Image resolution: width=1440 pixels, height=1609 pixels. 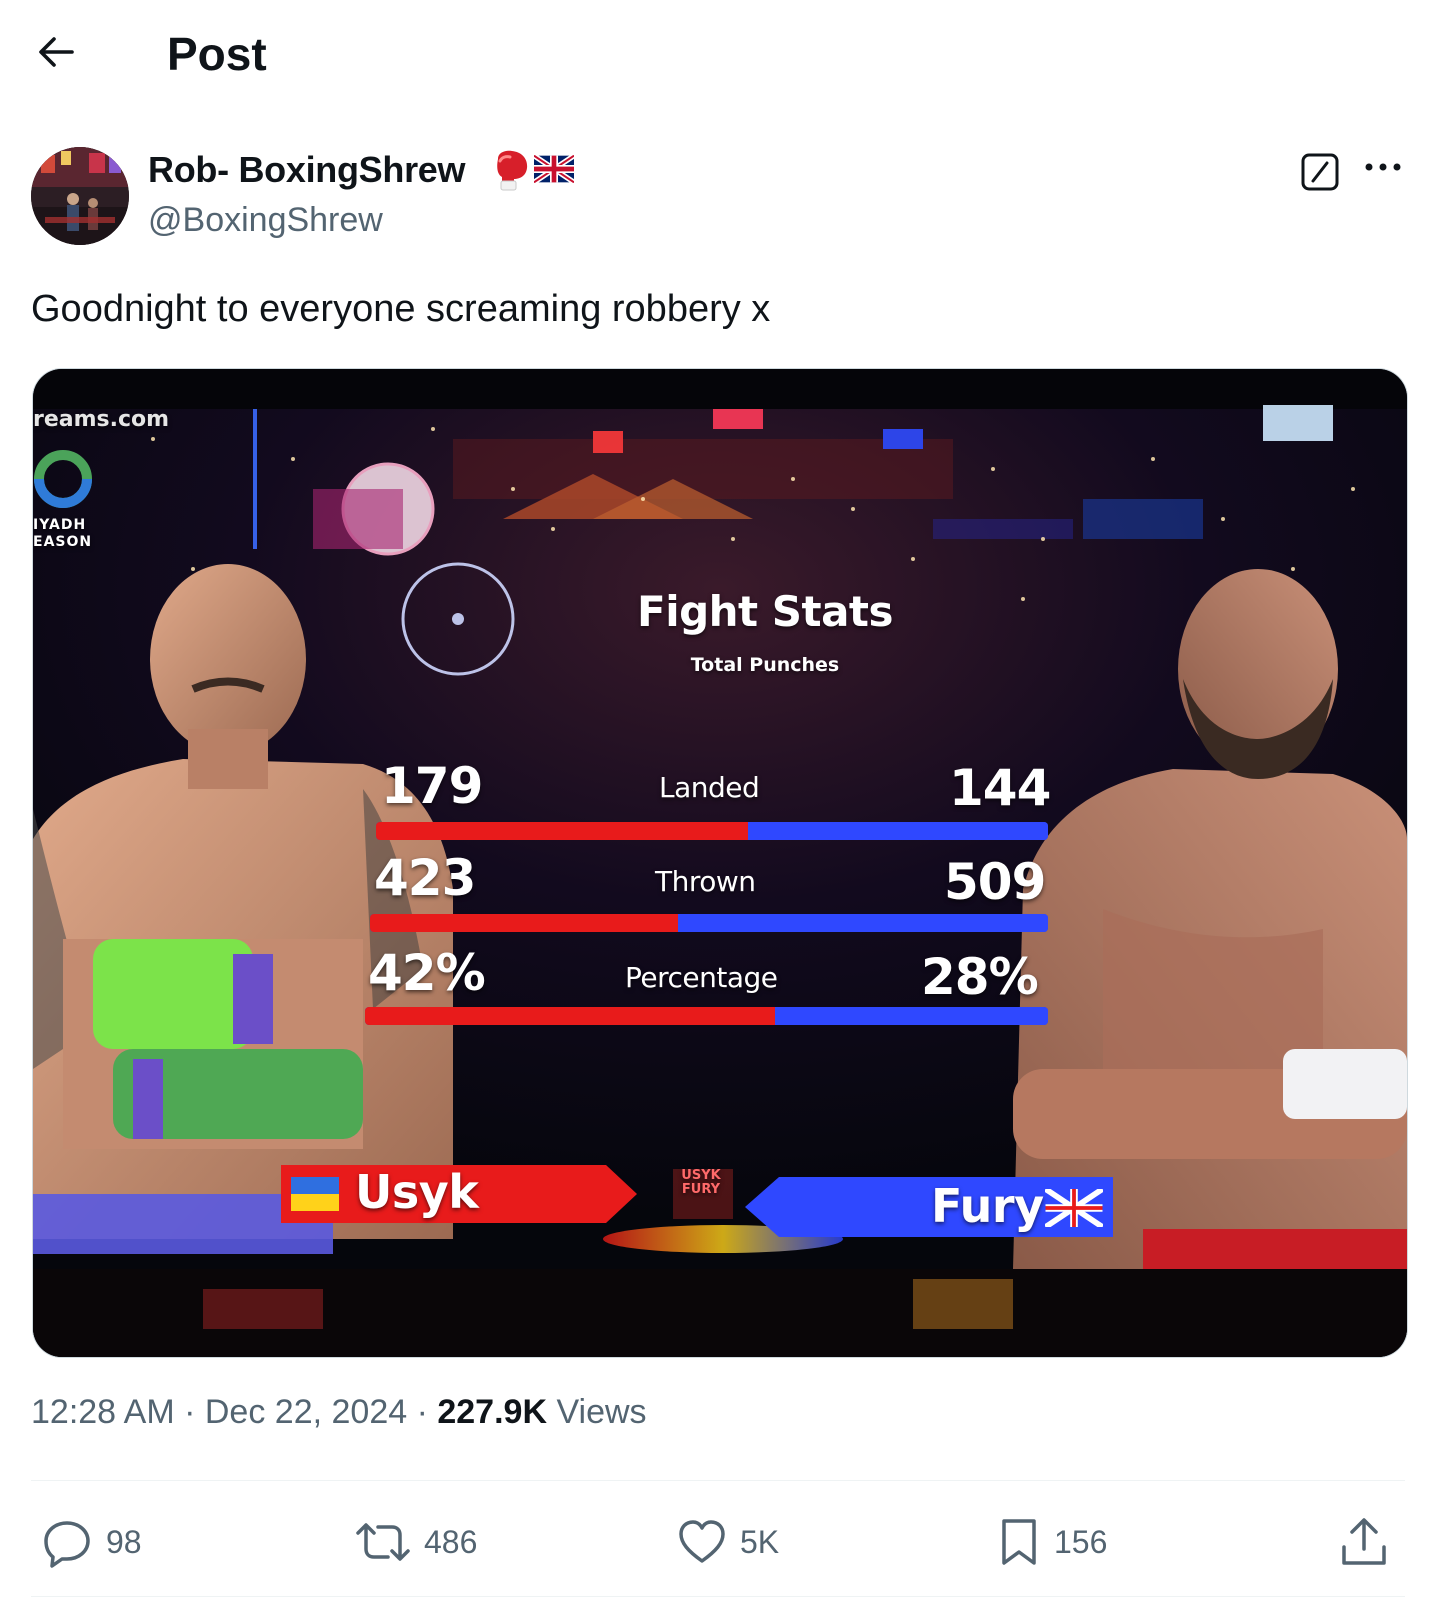 I want to click on arrow-left-icon, so click(x=56, y=52).